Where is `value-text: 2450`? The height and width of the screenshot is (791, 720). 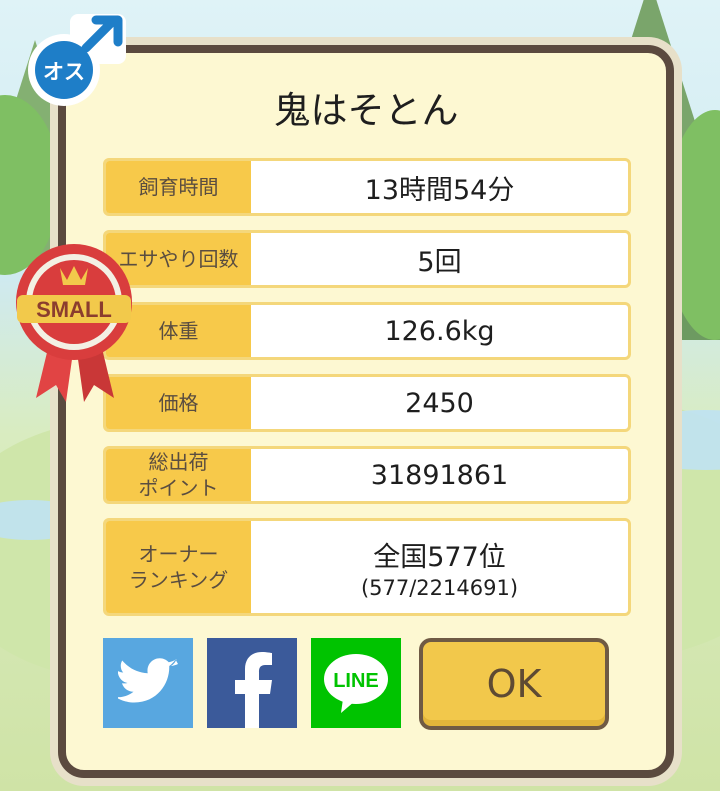 value-text: 2450 is located at coordinates (439, 403).